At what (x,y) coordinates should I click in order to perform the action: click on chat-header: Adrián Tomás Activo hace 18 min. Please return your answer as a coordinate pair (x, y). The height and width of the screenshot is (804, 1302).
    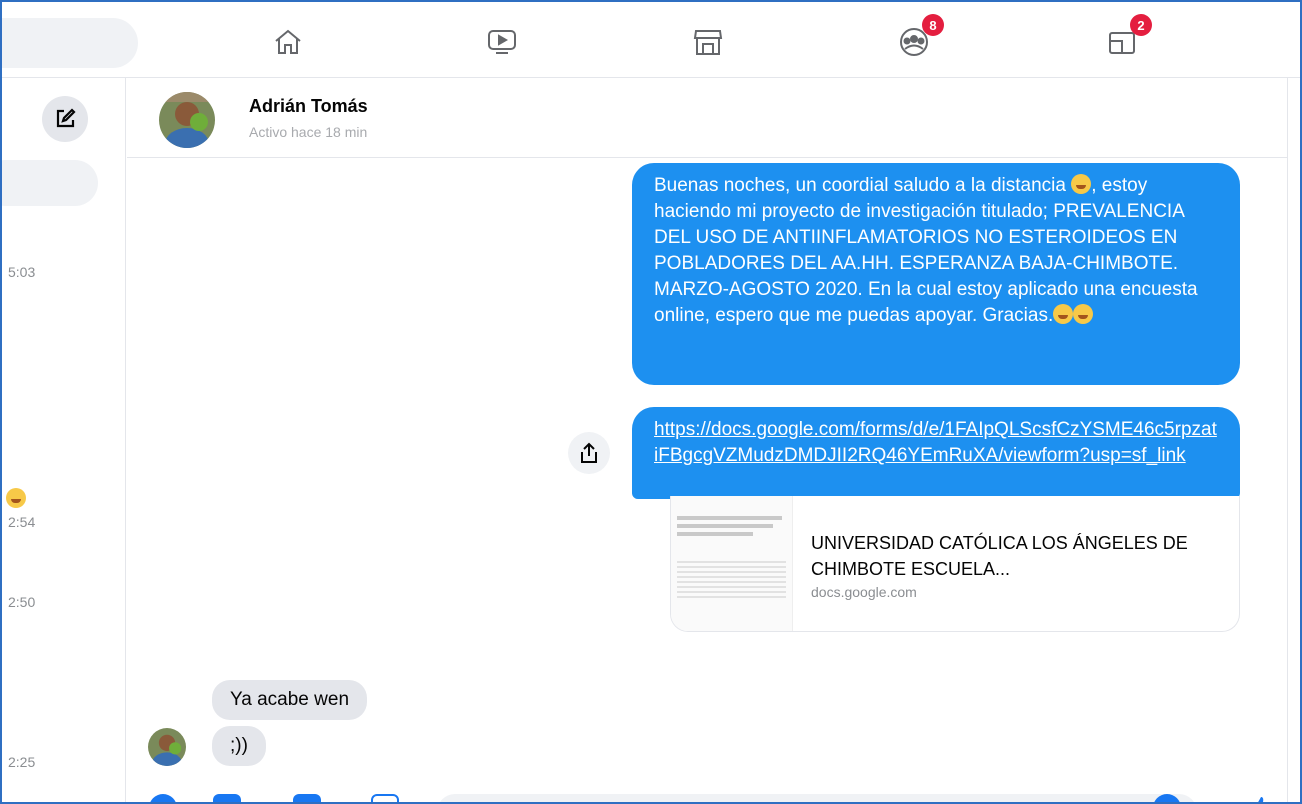
    Looking at the image, I should click on (707, 118).